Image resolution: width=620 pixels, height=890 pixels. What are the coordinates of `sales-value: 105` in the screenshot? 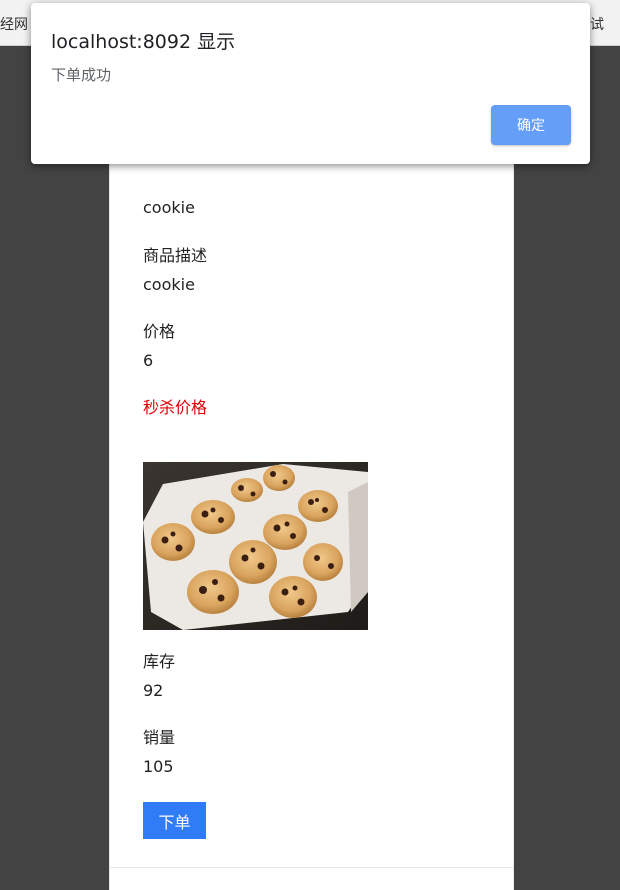 It's located at (158, 766).